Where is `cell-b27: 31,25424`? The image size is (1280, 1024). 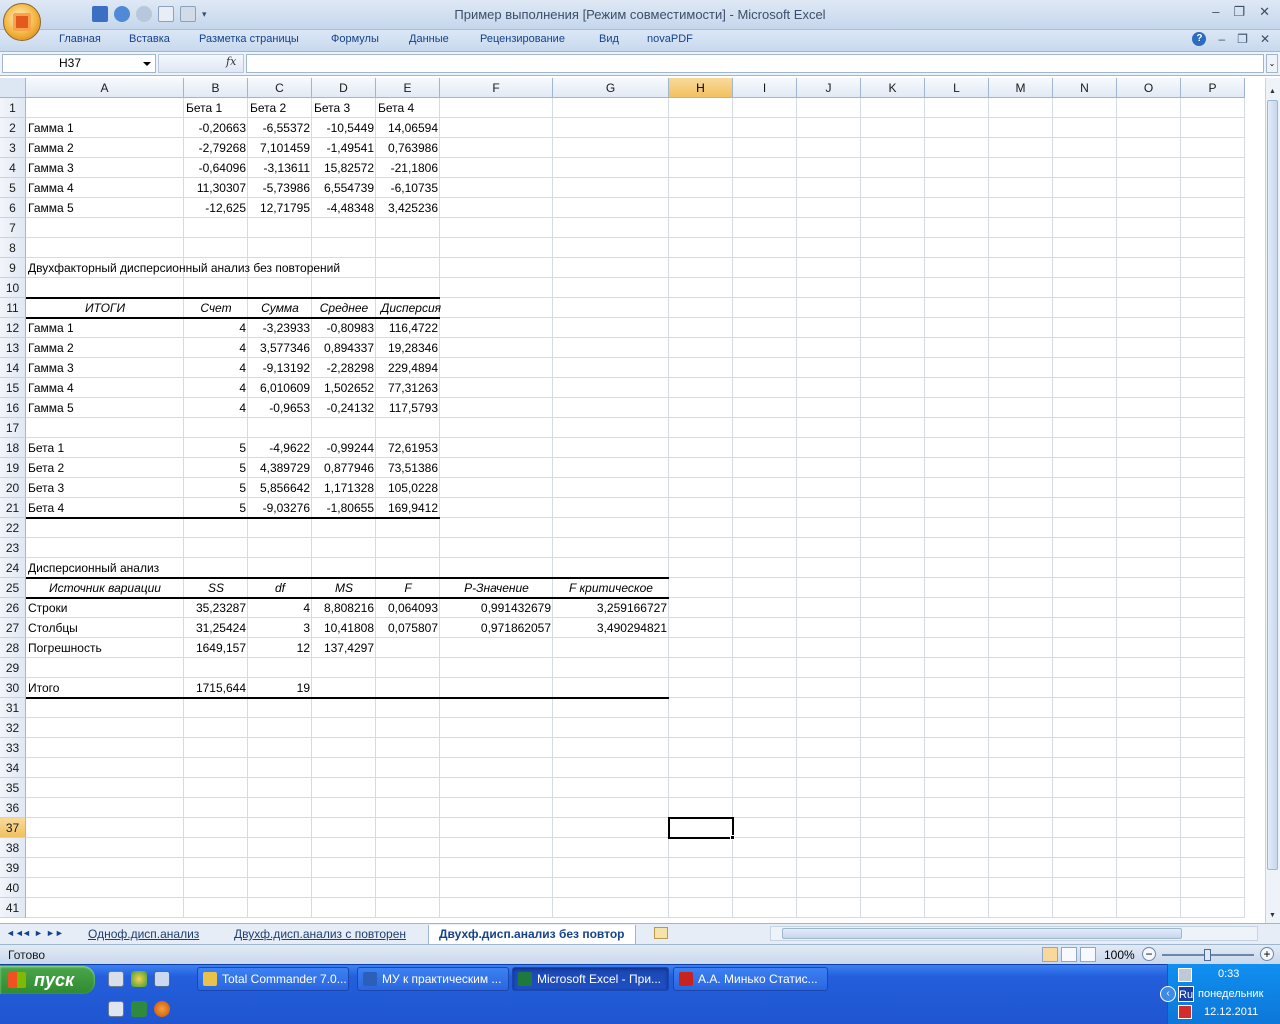
cell-b27: 31,25424 is located at coordinates (216, 628).